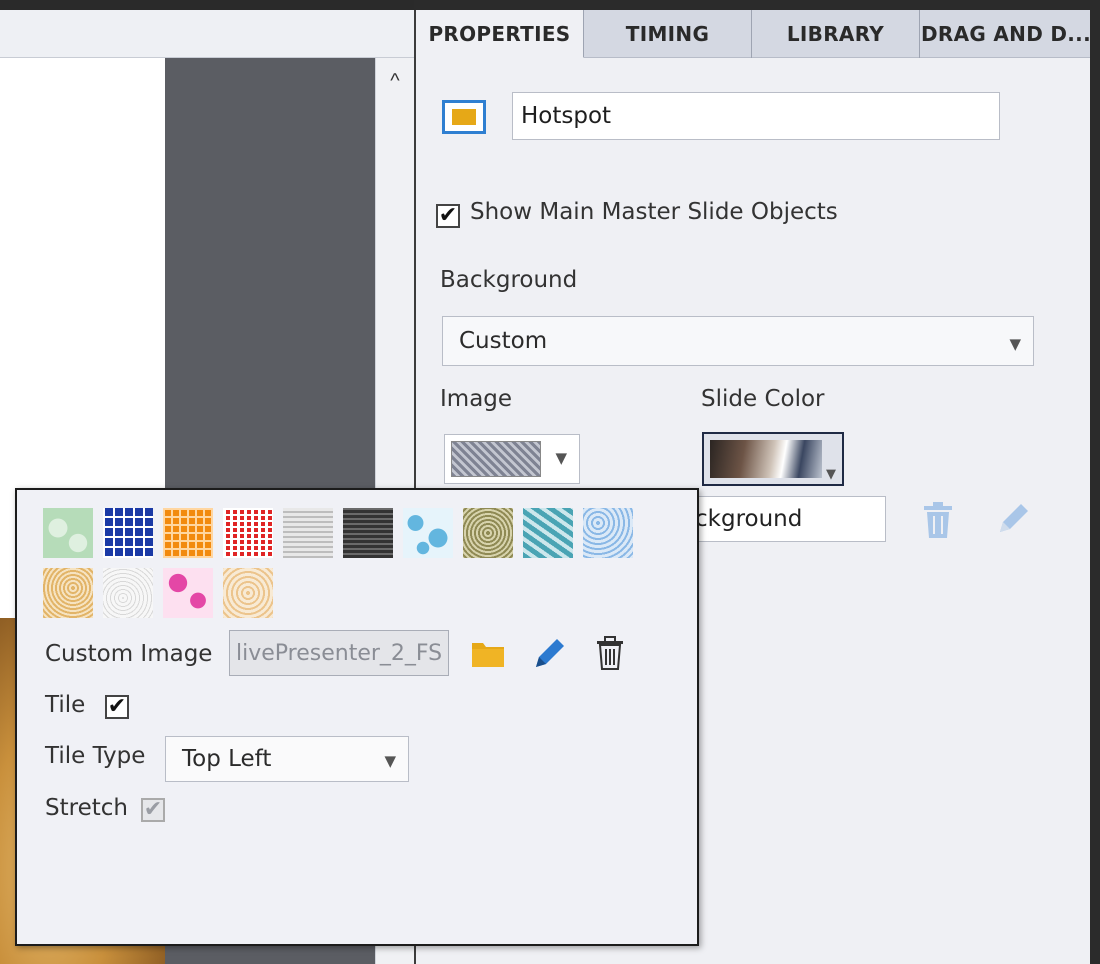  Describe the element at coordinates (654, 212) in the screenshot. I see `show-master-objects-label: Show Main Master Slide Objects` at that location.